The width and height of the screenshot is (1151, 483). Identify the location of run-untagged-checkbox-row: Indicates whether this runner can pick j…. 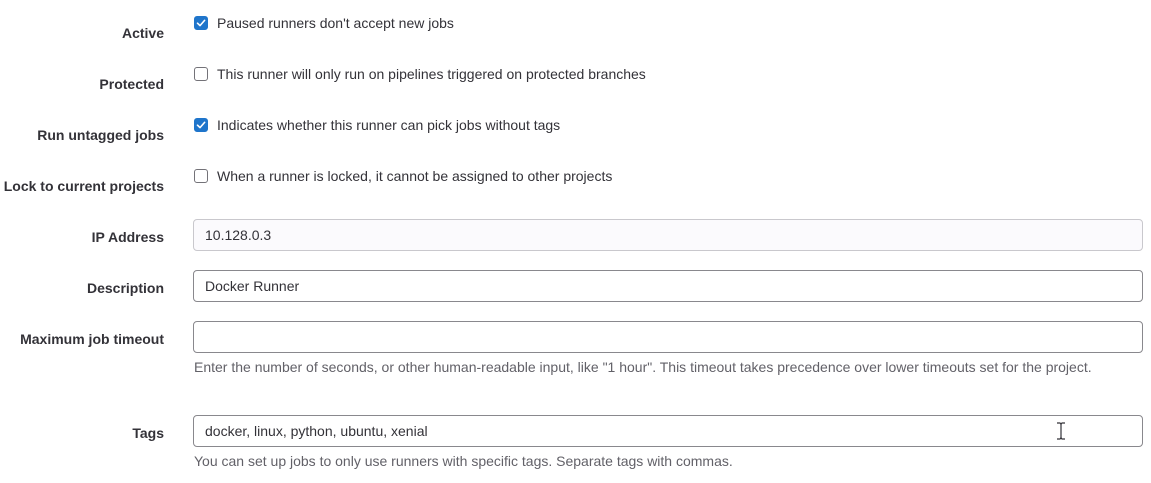
(377, 125).